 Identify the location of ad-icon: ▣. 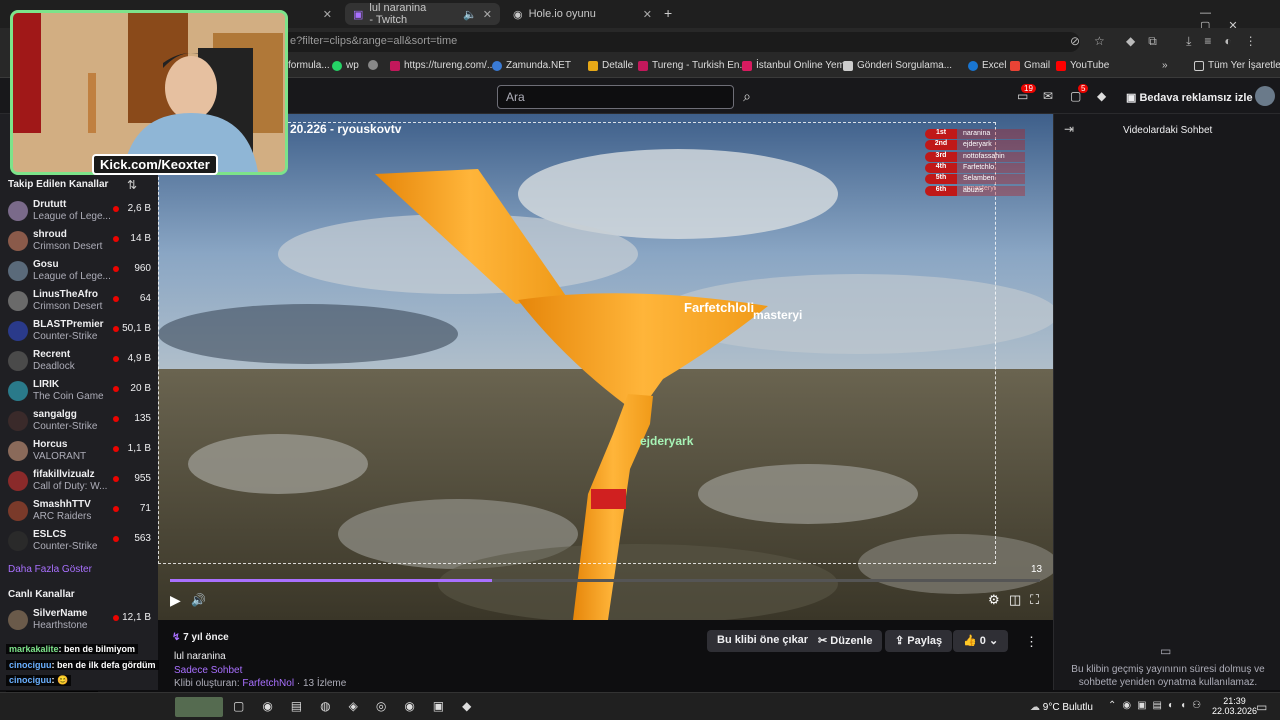
(1133, 98).